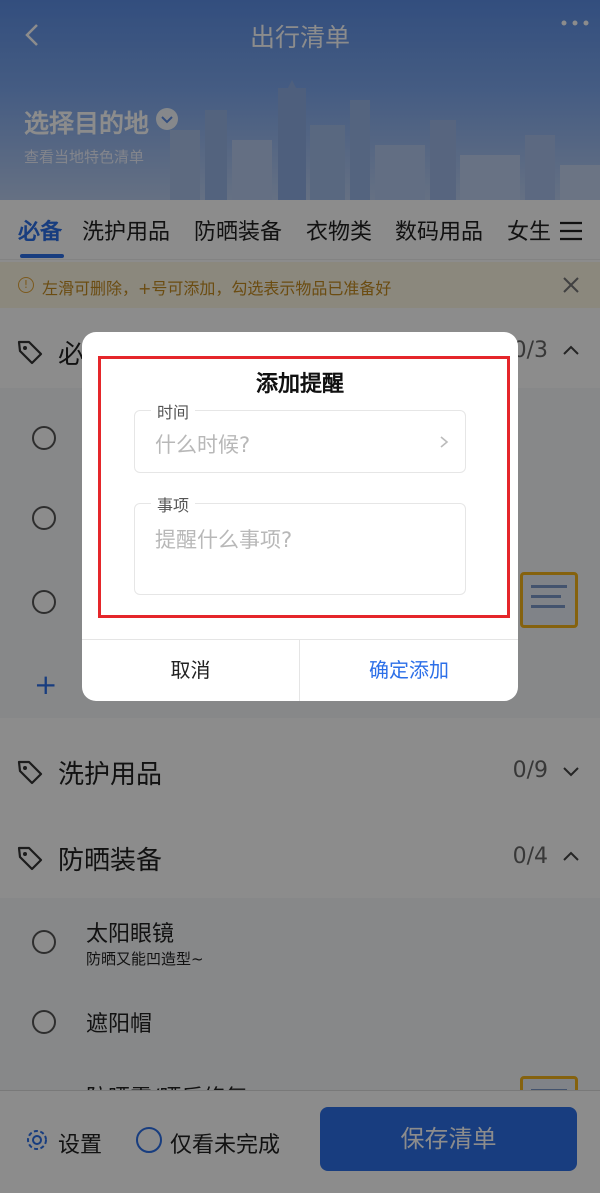 This screenshot has width=600, height=1193. I want to click on cancel-button: 取消, so click(190, 670).